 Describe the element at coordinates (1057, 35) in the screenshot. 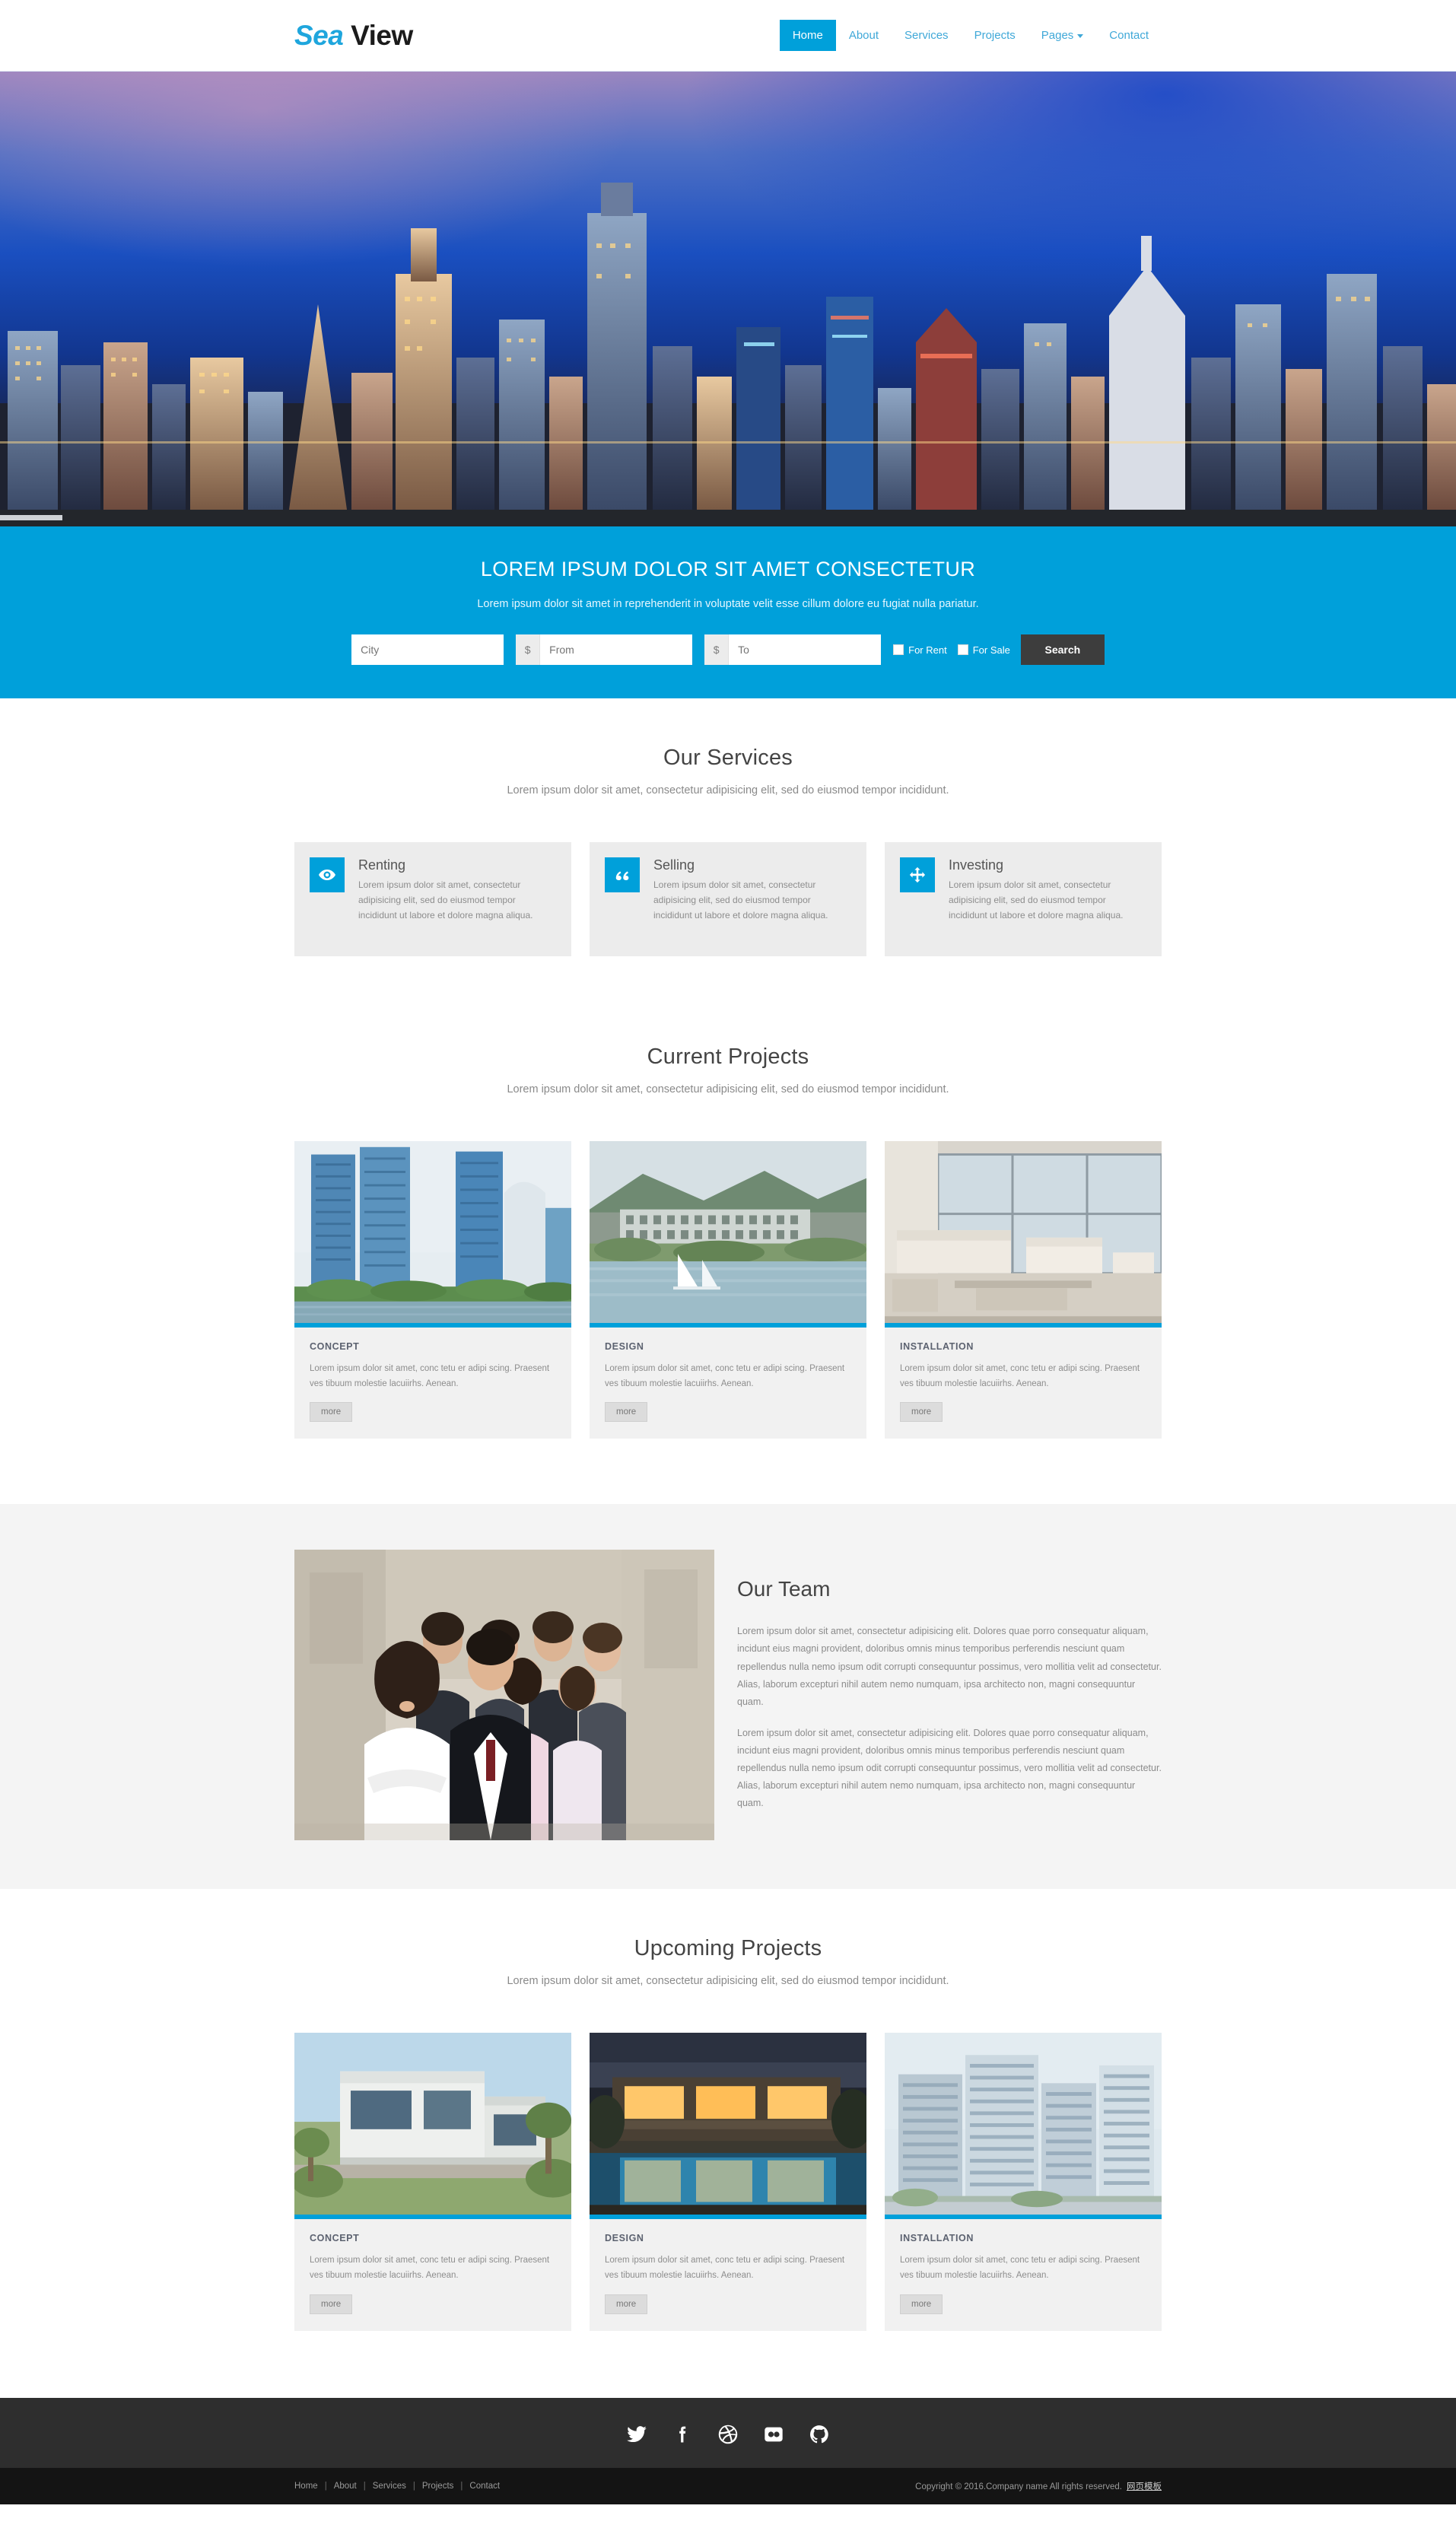

I see `nav-item-pages-label: Pages` at that location.